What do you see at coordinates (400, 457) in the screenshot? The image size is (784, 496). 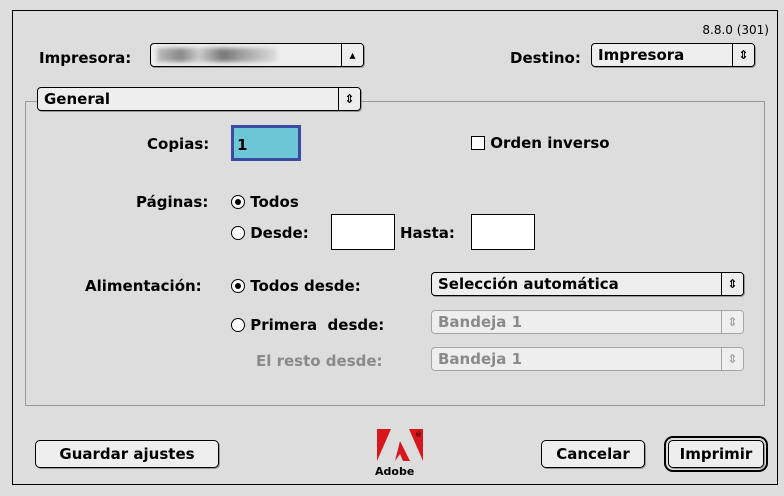 I see `adobe-logo-icon: ® Adobe` at bounding box center [400, 457].